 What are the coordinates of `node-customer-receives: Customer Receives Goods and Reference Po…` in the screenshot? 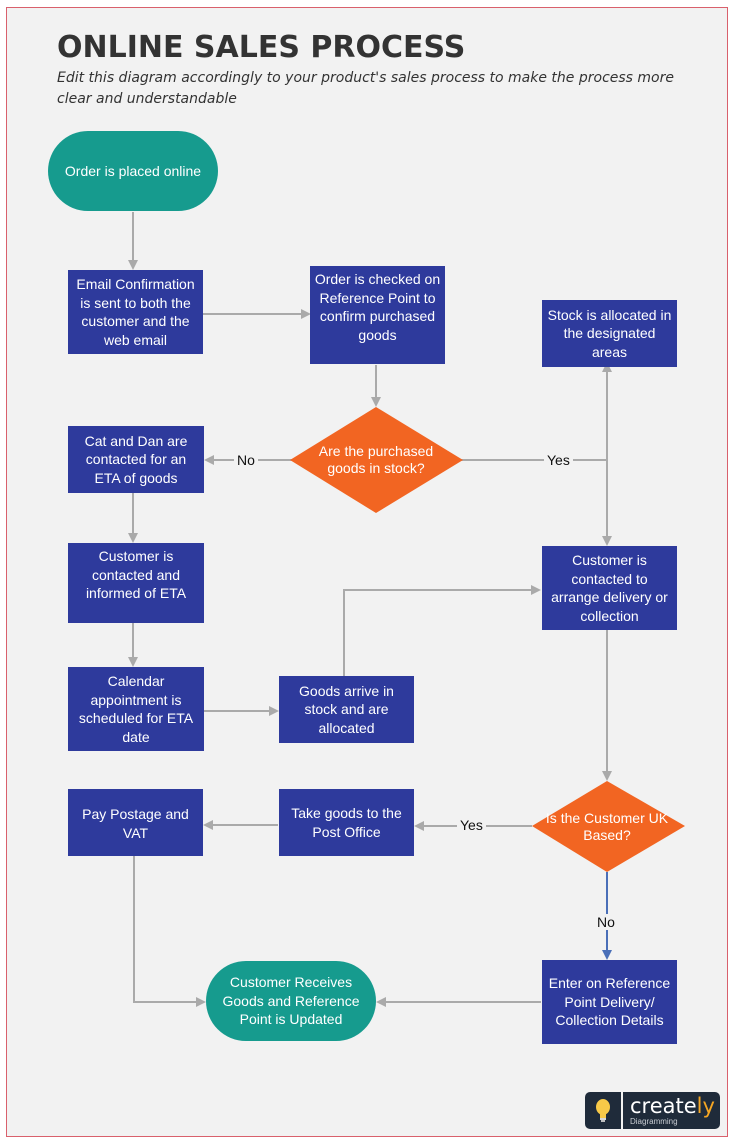 It's located at (291, 1001).